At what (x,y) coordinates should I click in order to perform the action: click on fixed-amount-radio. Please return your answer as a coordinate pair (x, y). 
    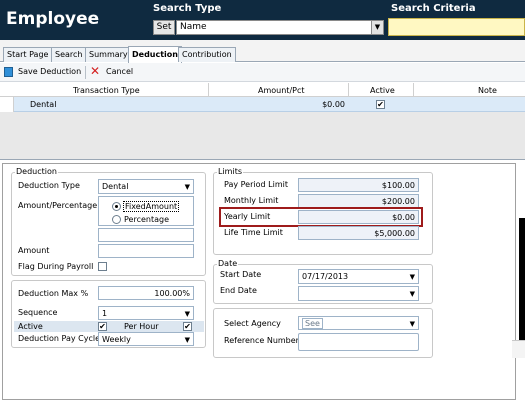
    Looking at the image, I should click on (116, 206).